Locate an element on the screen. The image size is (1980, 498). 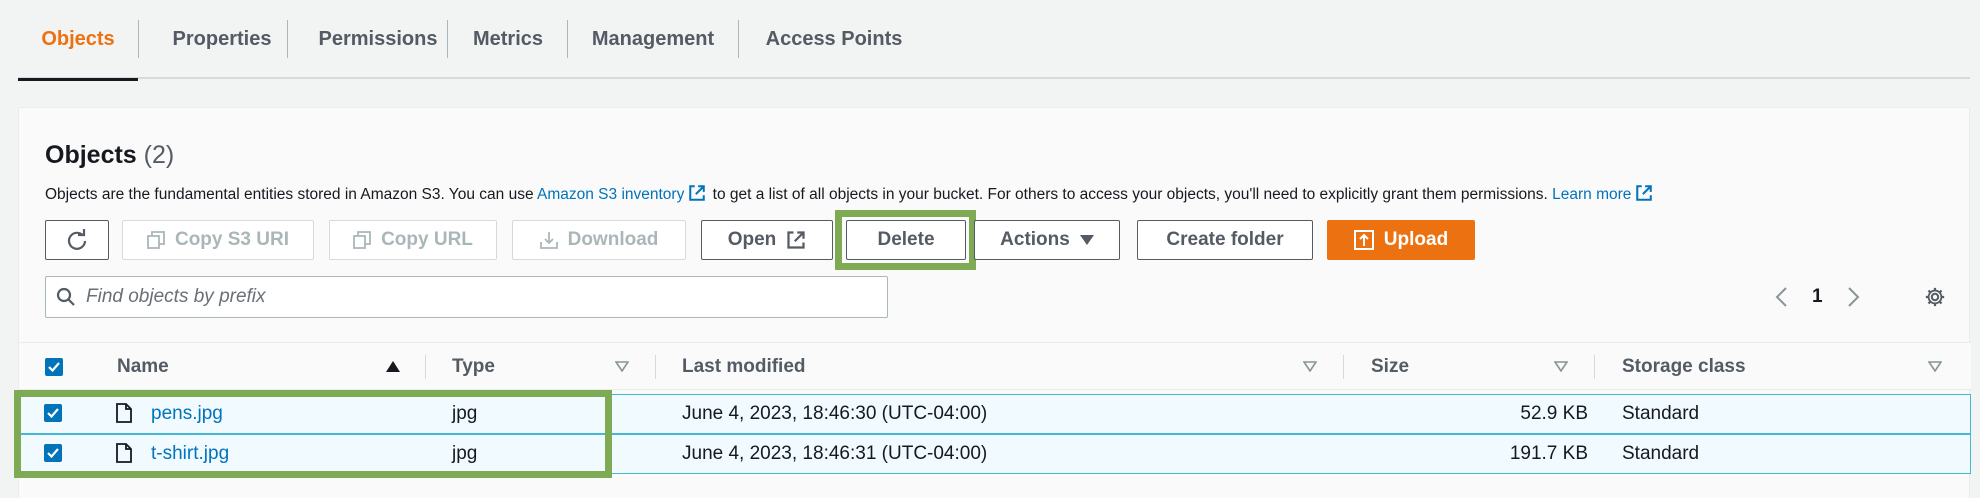
object-size: 52.9 KB is located at coordinates (1554, 413).